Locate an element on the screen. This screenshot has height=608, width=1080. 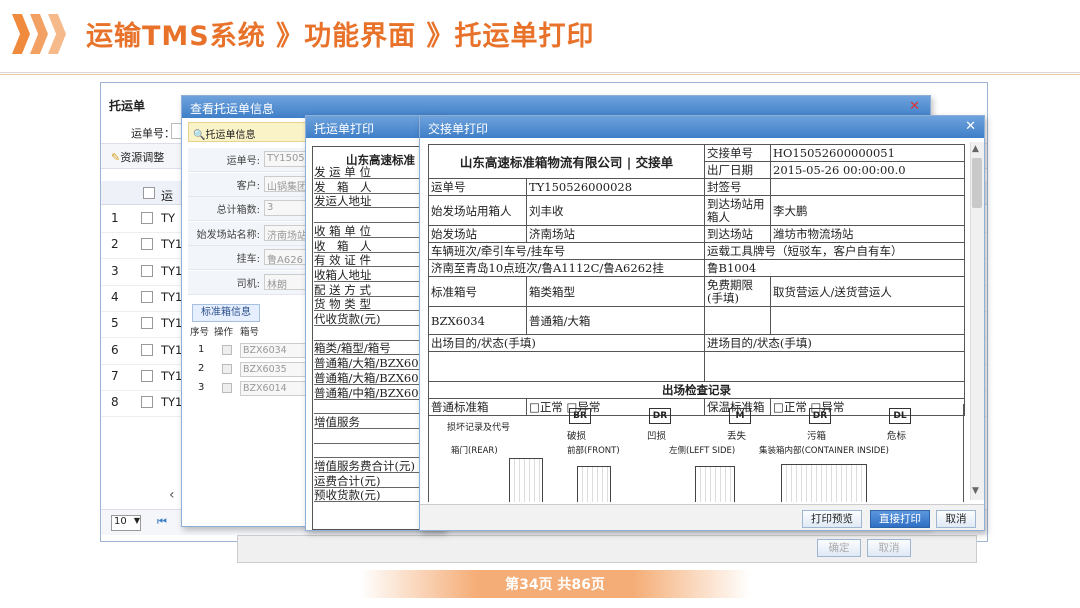
box-type-label: 箱类箱型 is located at coordinates (615, 291).